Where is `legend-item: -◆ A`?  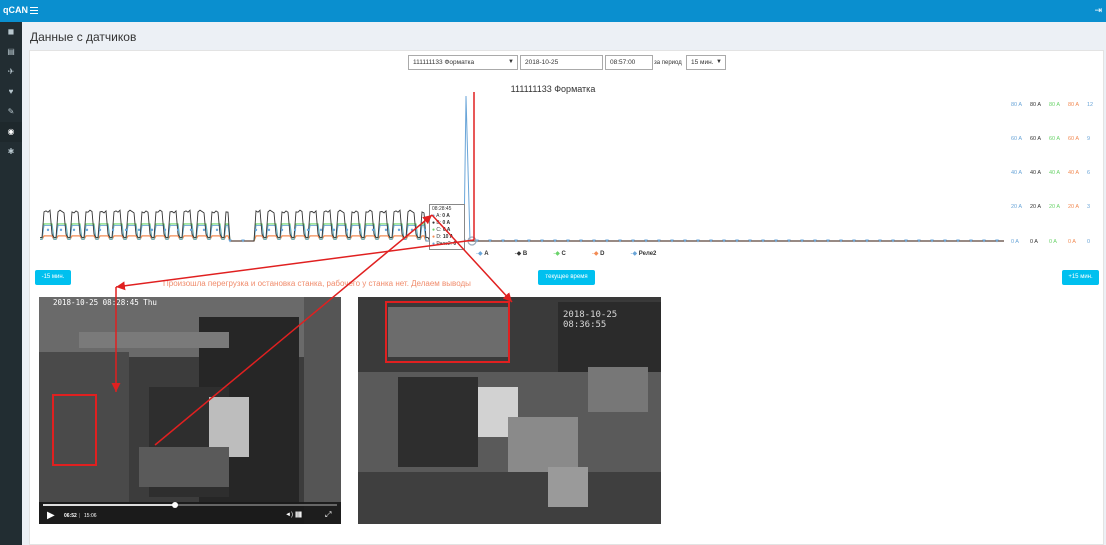
legend-item: -◆ A is located at coordinates (482, 254).